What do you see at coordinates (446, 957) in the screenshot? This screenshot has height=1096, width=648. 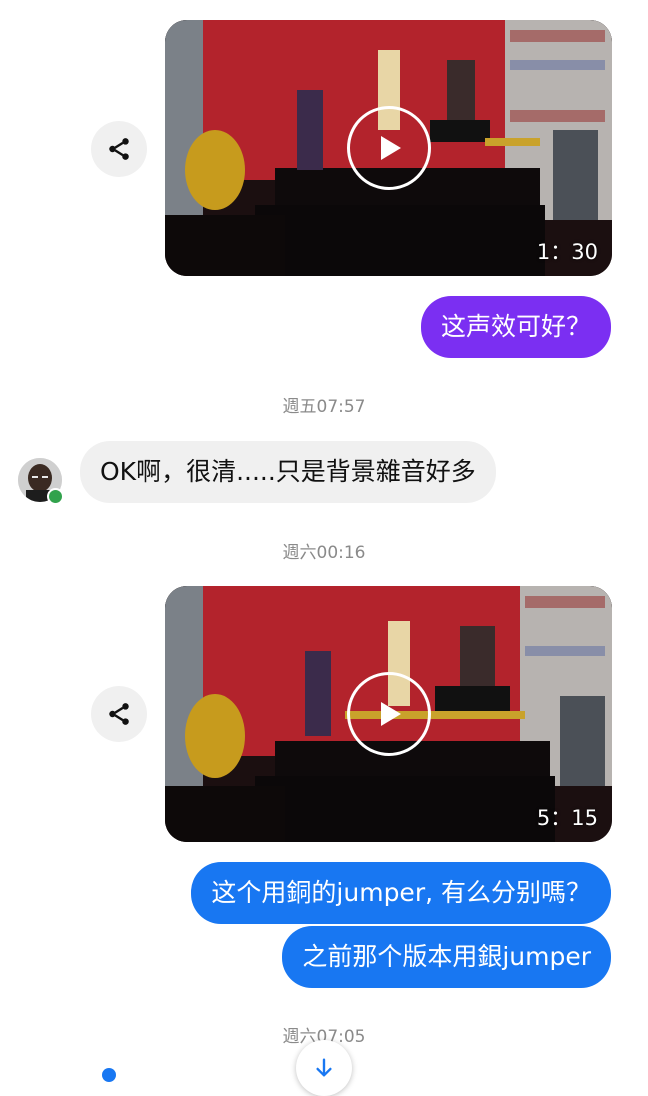 I see `sent-message-3: 之前那个版本用銀jumper` at bounding box center [446, 957].